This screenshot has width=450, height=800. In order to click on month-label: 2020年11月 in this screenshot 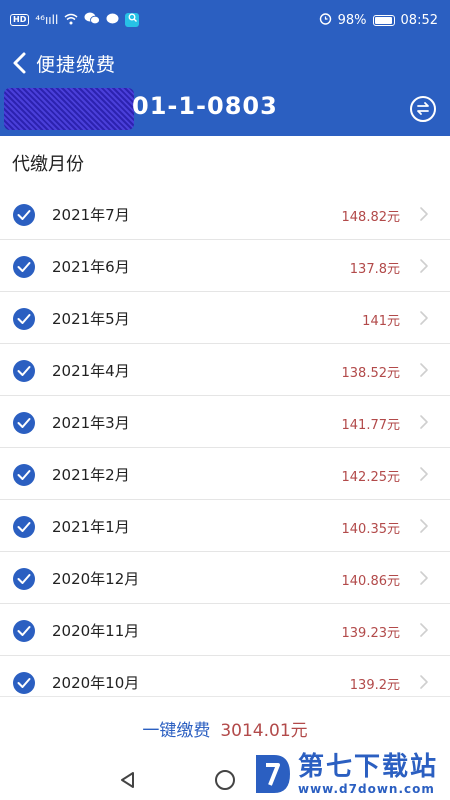, I will do `click(96, 631)`.